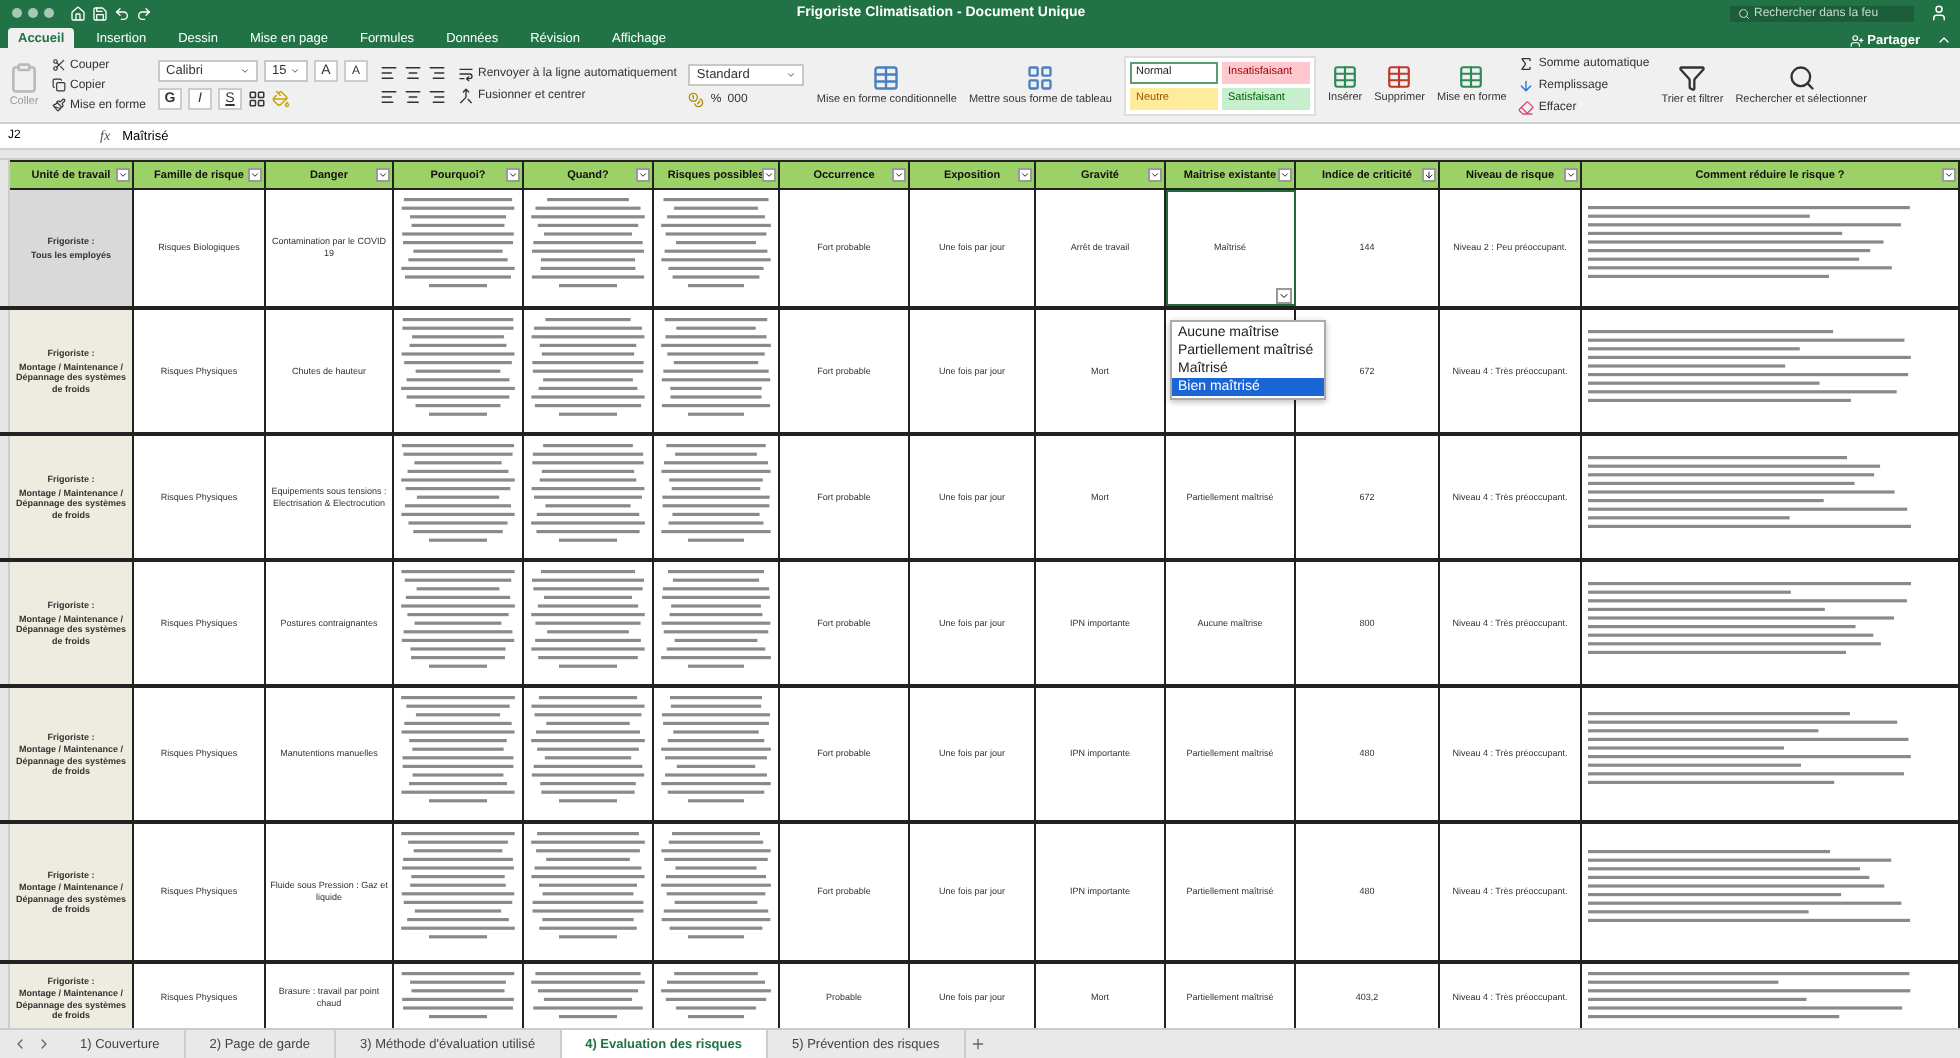 This screenshot has width=1960, height=1058. I want to click on user-plus-icon, so click(1856, 41).